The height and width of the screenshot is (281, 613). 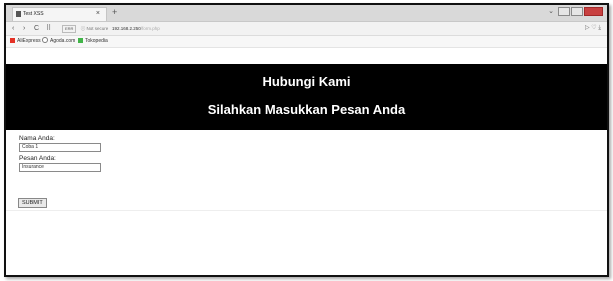 What do you see at coordinates (36, 28) in the screenshot?
I see `reload-button: C` at bounding box center [36, 28].